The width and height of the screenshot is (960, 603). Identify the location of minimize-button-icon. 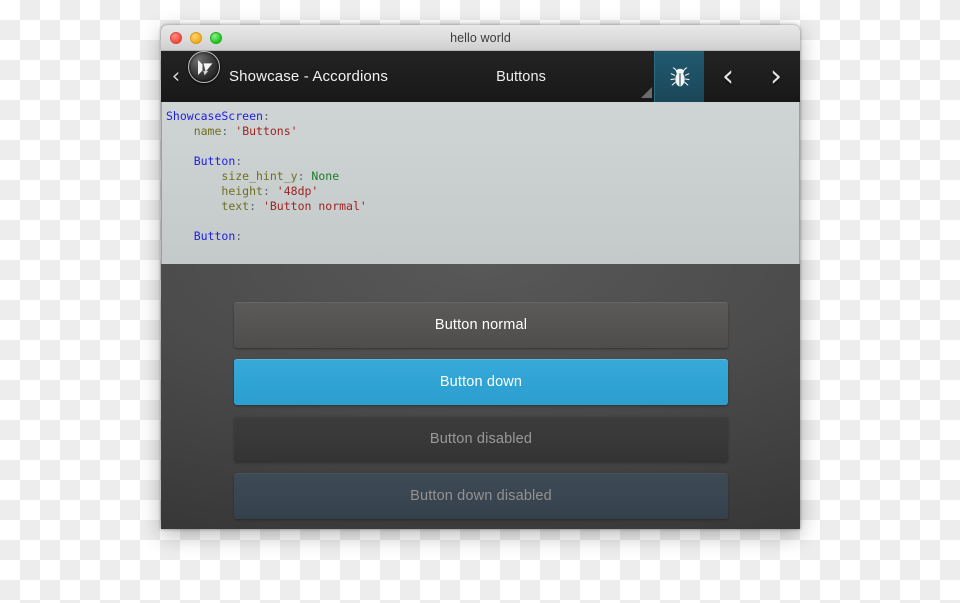
(196, 38).